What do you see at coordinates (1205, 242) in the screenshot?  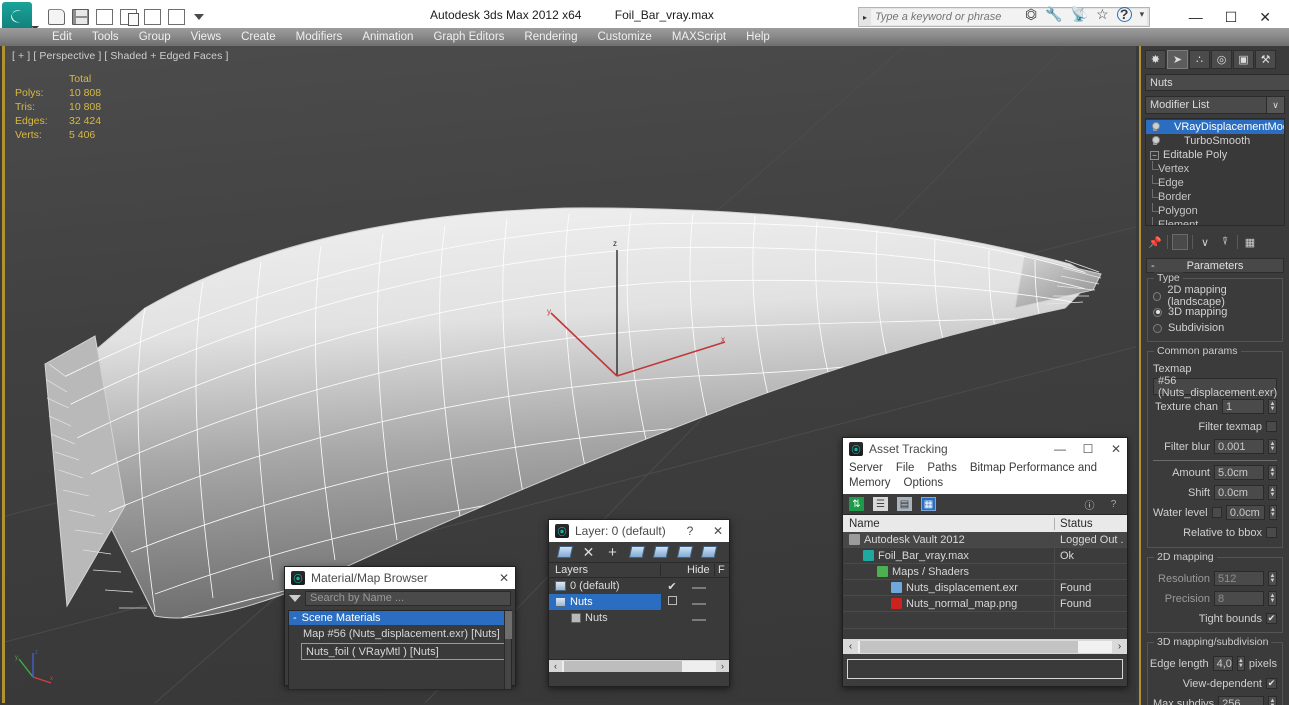 I see `make-unique-icon: ∨` at bounding box center [1205, 242].